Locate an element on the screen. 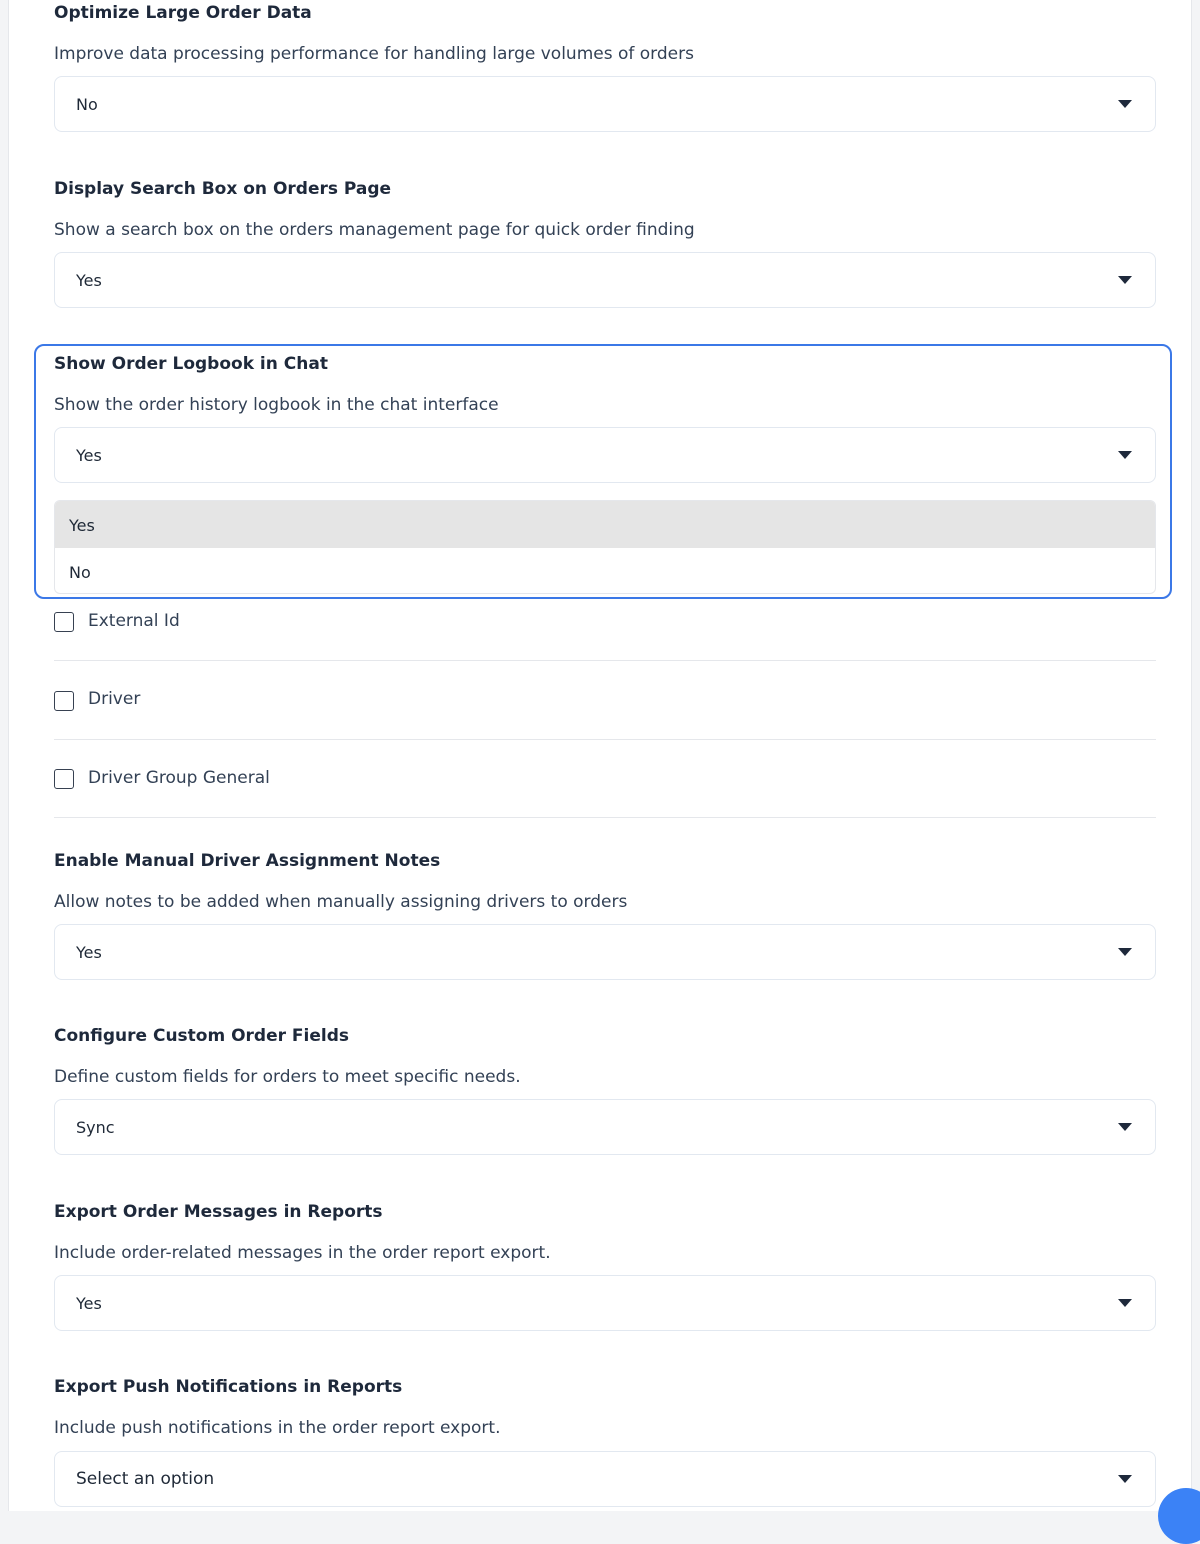 Image resolution: width=1200 pixels, height=1544 pixels. checkbox-label: External Id is located at coordinates (134, 621).